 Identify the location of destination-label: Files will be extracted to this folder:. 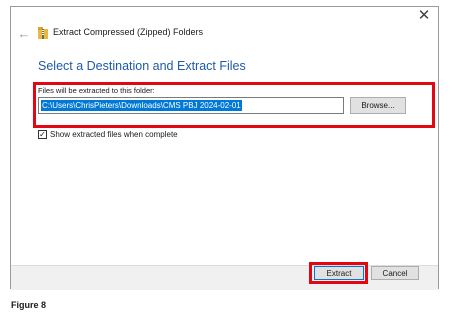
(96, 90).